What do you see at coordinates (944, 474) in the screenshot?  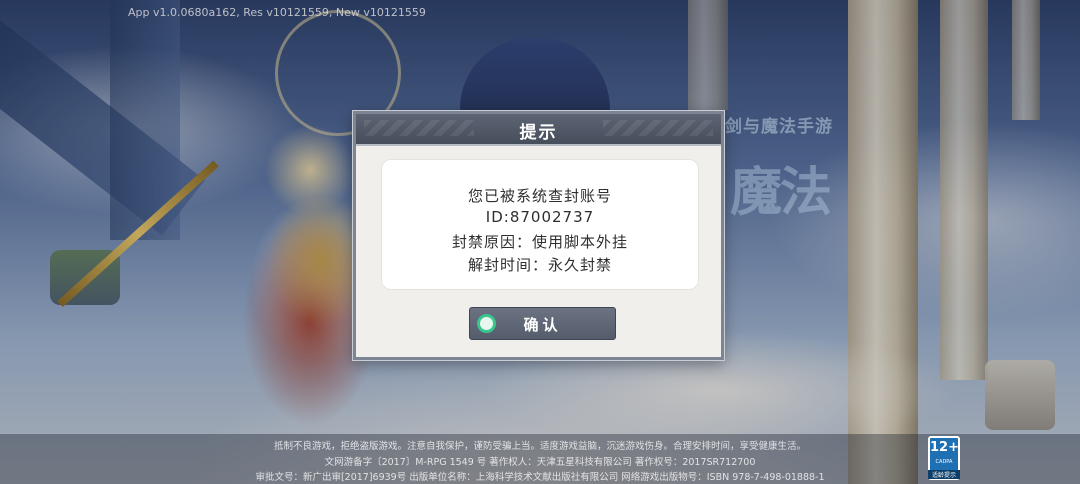 I see `age-rating-caption: 适龄提示` at bounding box center [944, 474].